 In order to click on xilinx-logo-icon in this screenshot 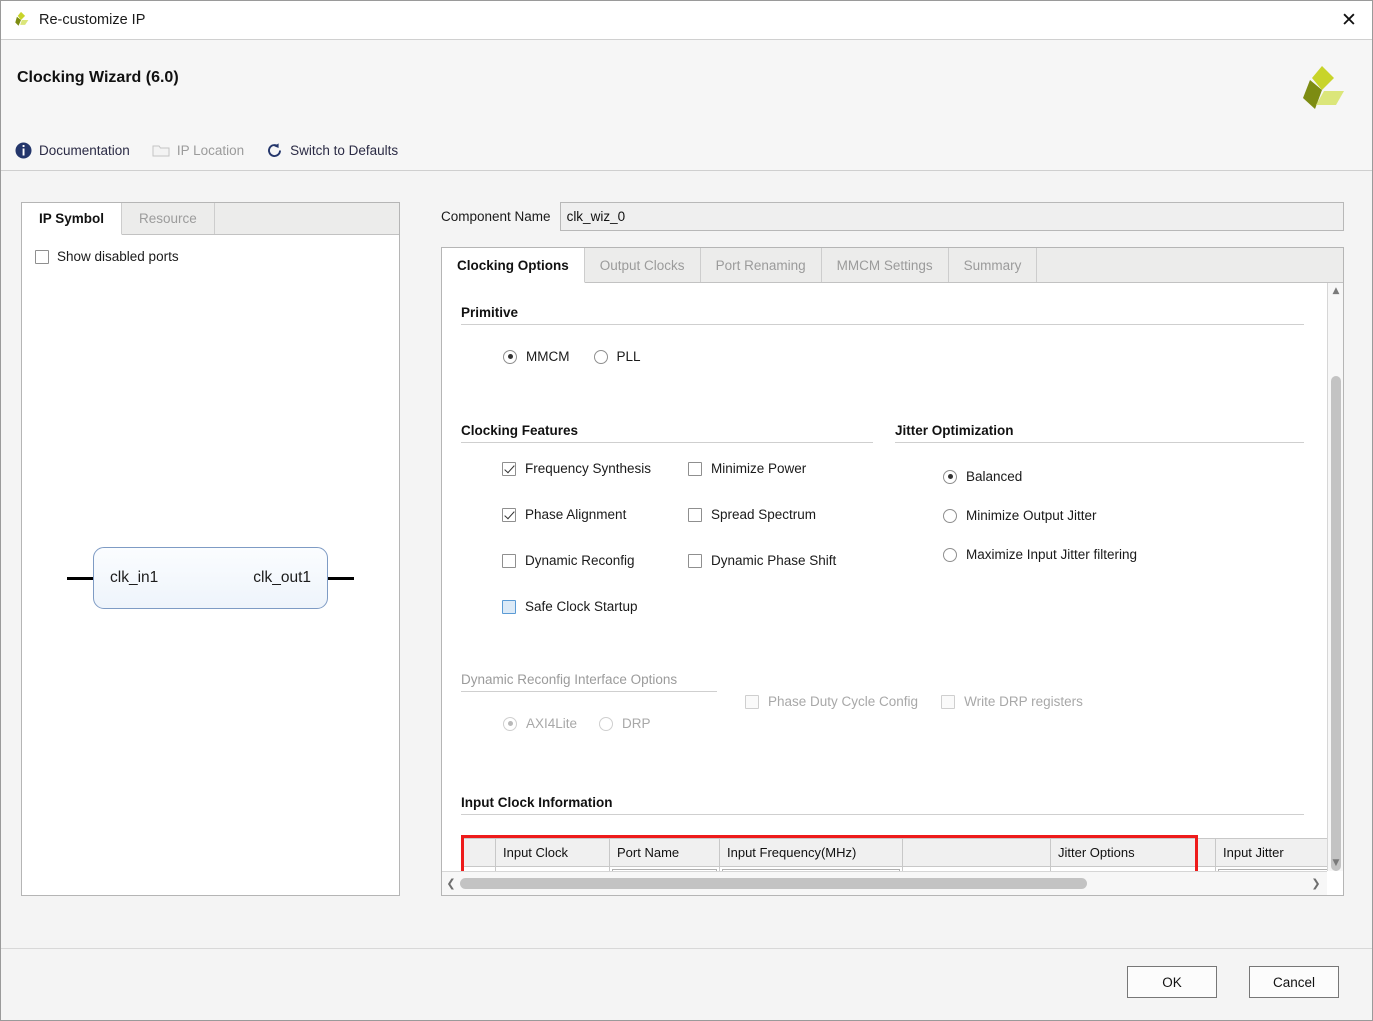, I will do `click(22, 18)`.